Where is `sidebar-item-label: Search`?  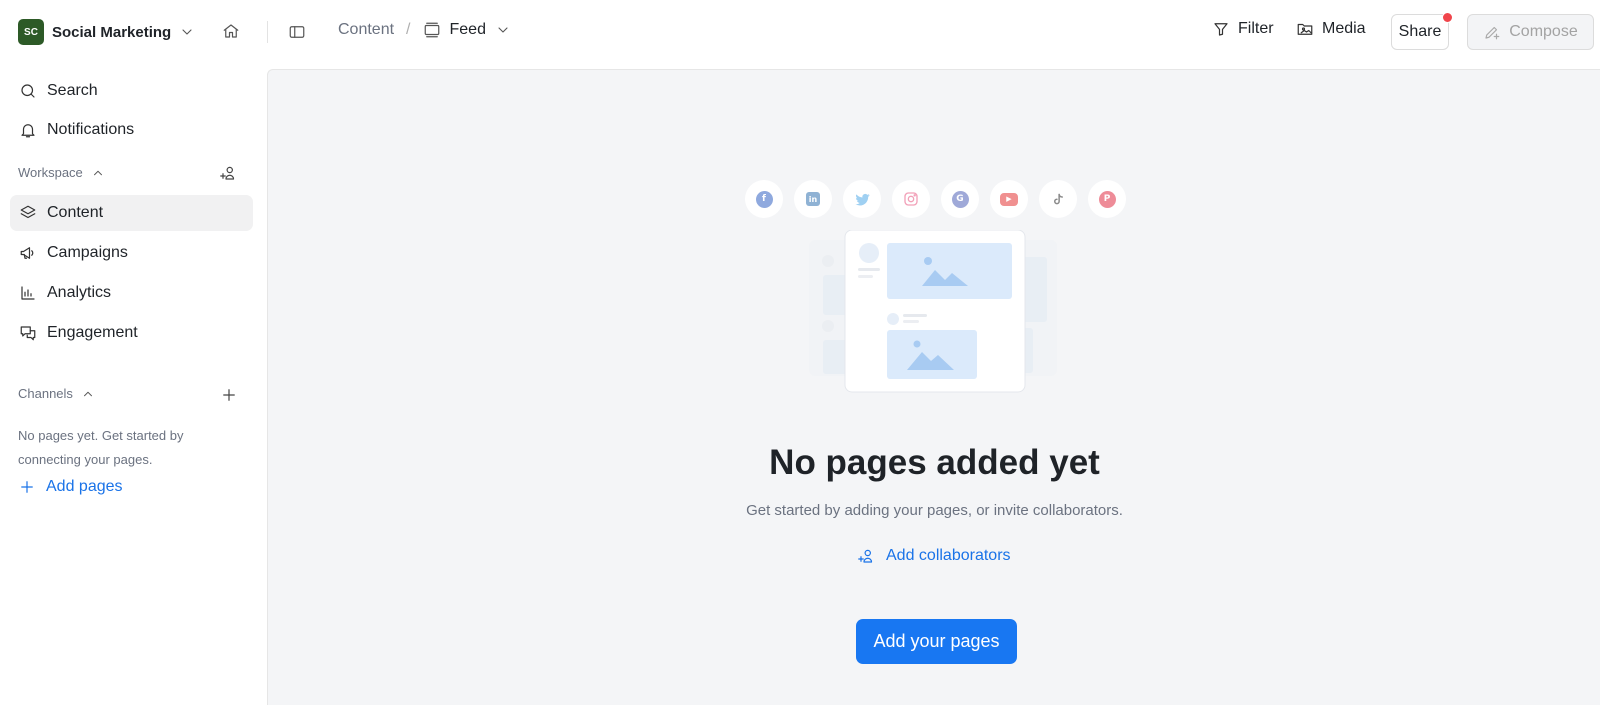
sidebar-item-label: Search is located at coordinates (72, 90).